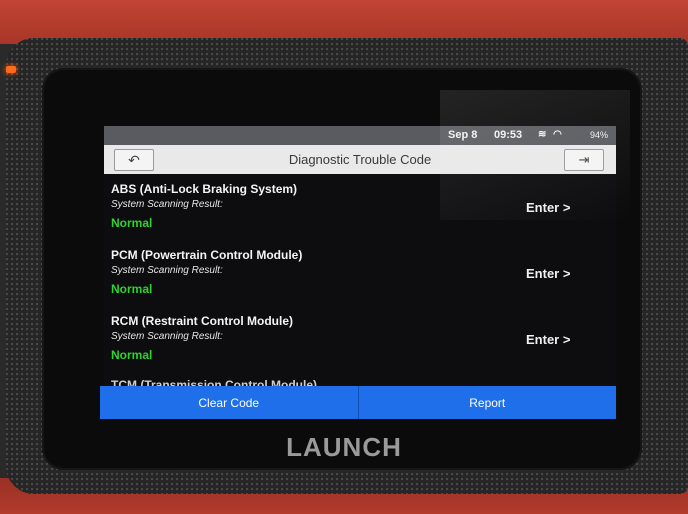  I want to click on page-title: Diagnostic Trouble Code, so click(360, 159).